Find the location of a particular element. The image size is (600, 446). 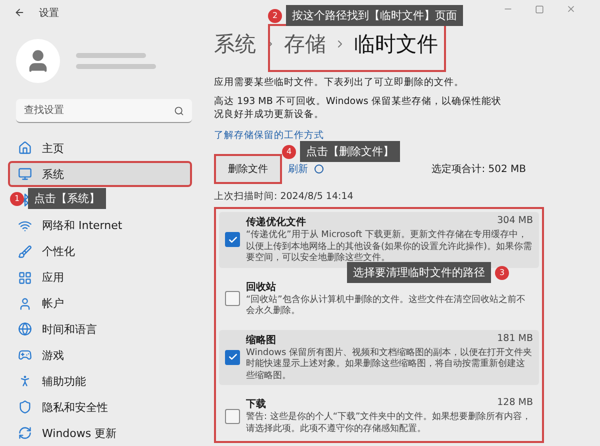

category-name: 传递优化文件 is located at coordinates (276, 222).